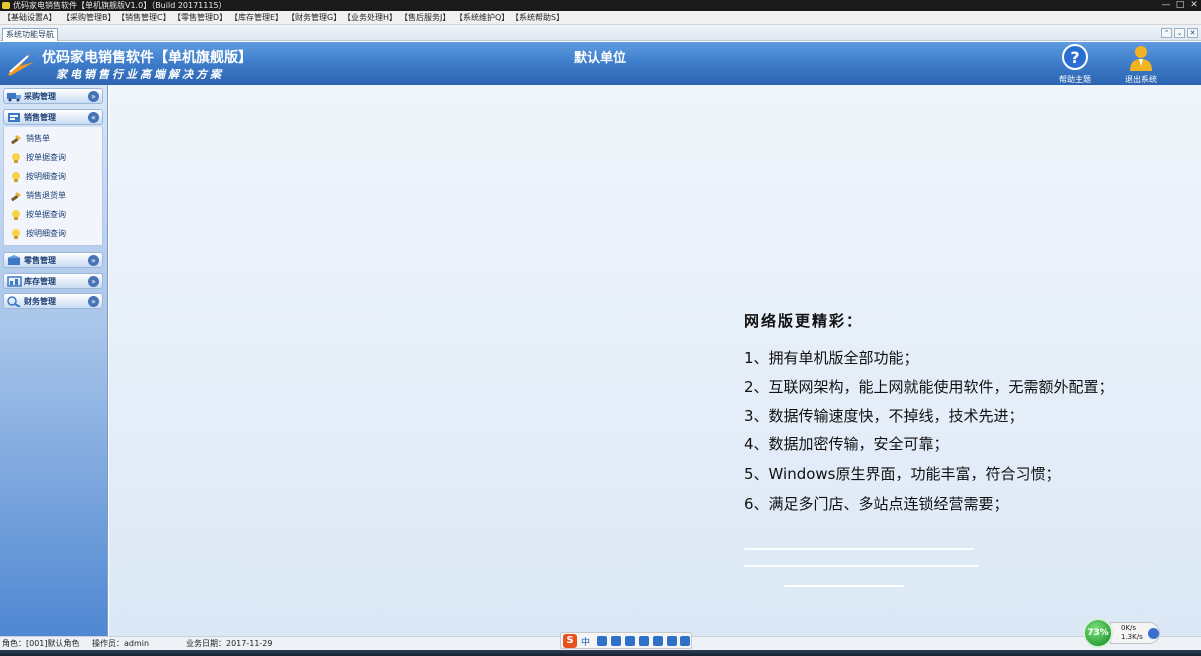  I want to click on status-operator: 操作员：admin, so click(121, 643).